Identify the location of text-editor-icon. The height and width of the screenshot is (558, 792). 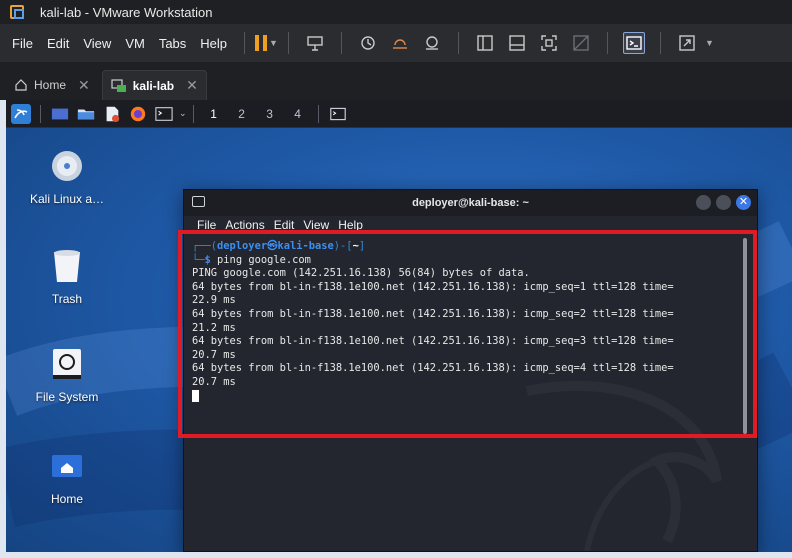
(112, 114).